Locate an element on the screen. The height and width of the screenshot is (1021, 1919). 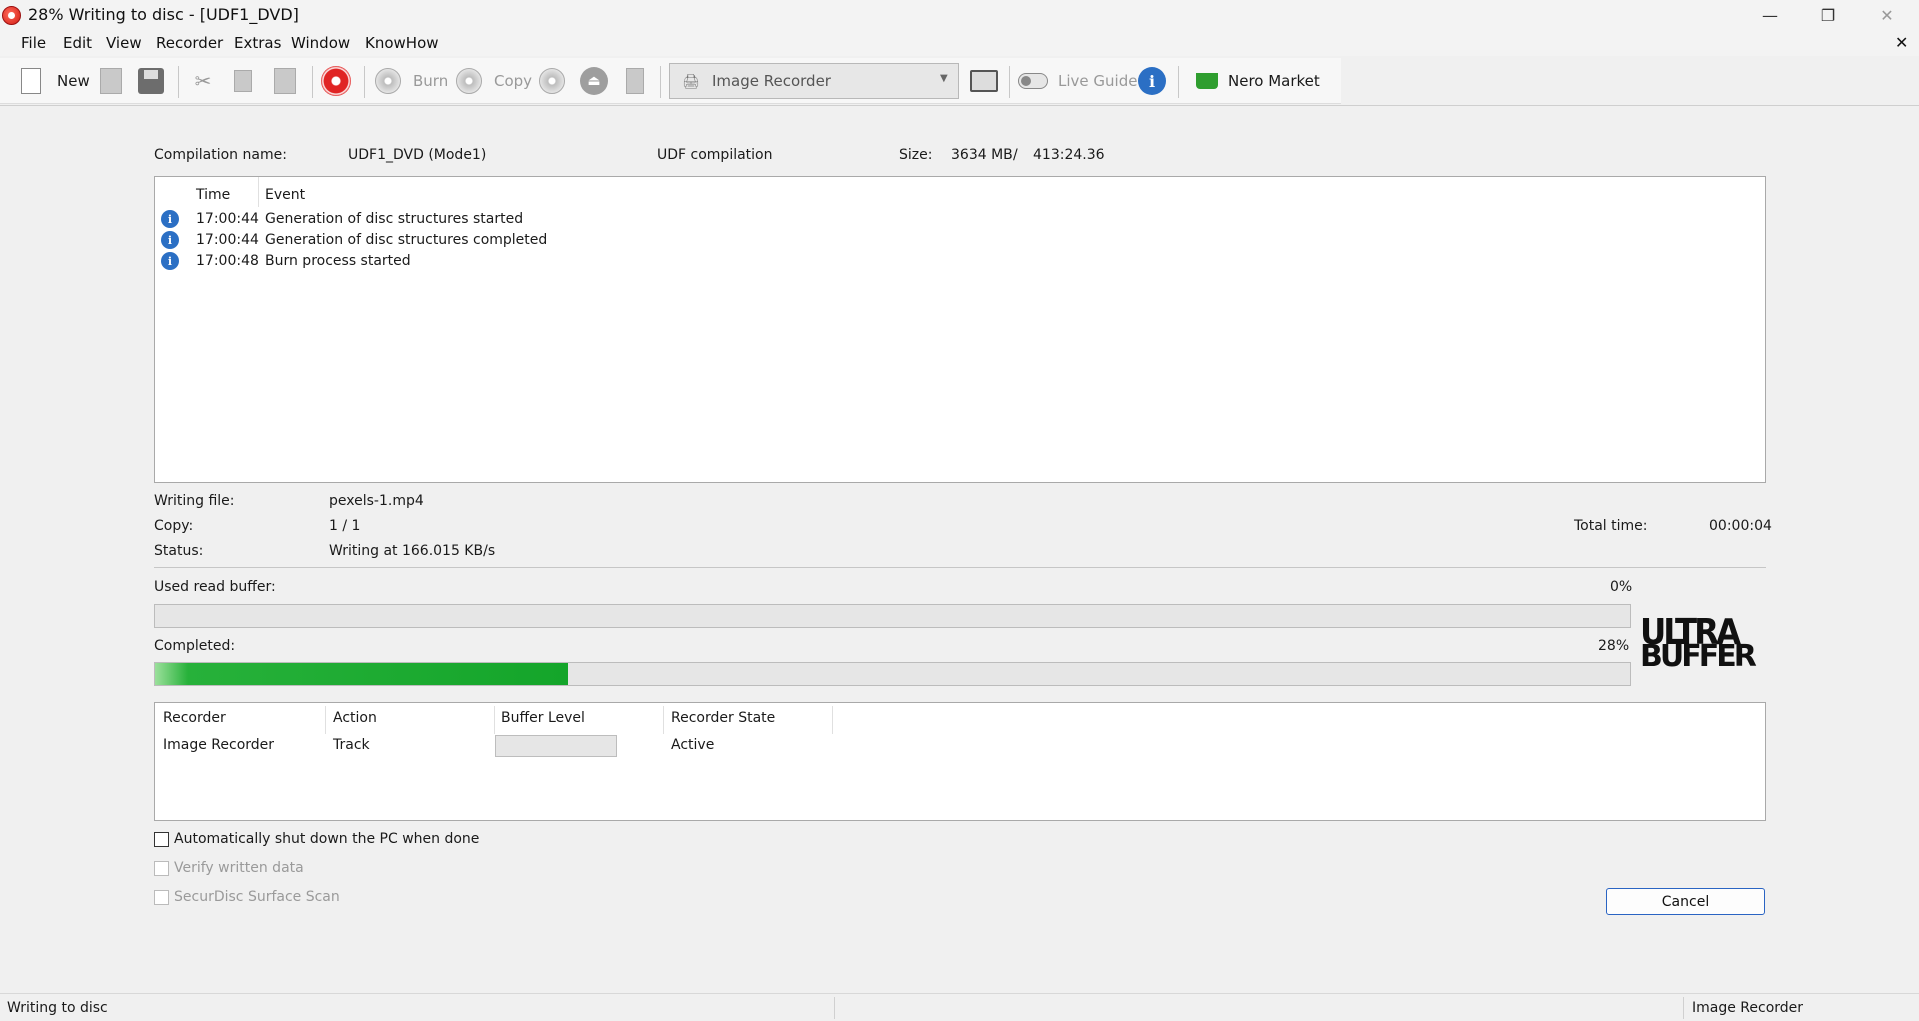
verify-option: Verify written data is located at coordinates (254, 869).